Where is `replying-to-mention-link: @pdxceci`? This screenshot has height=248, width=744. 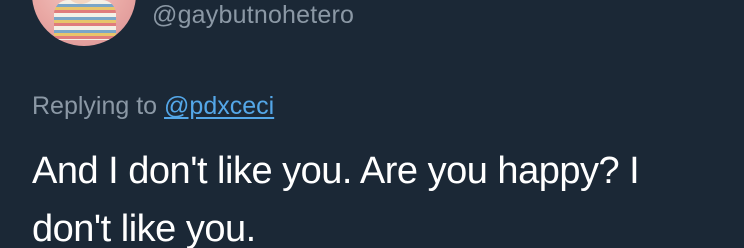 replying-to-mention-link: @pdxceci is located at coordinates (219, 106).